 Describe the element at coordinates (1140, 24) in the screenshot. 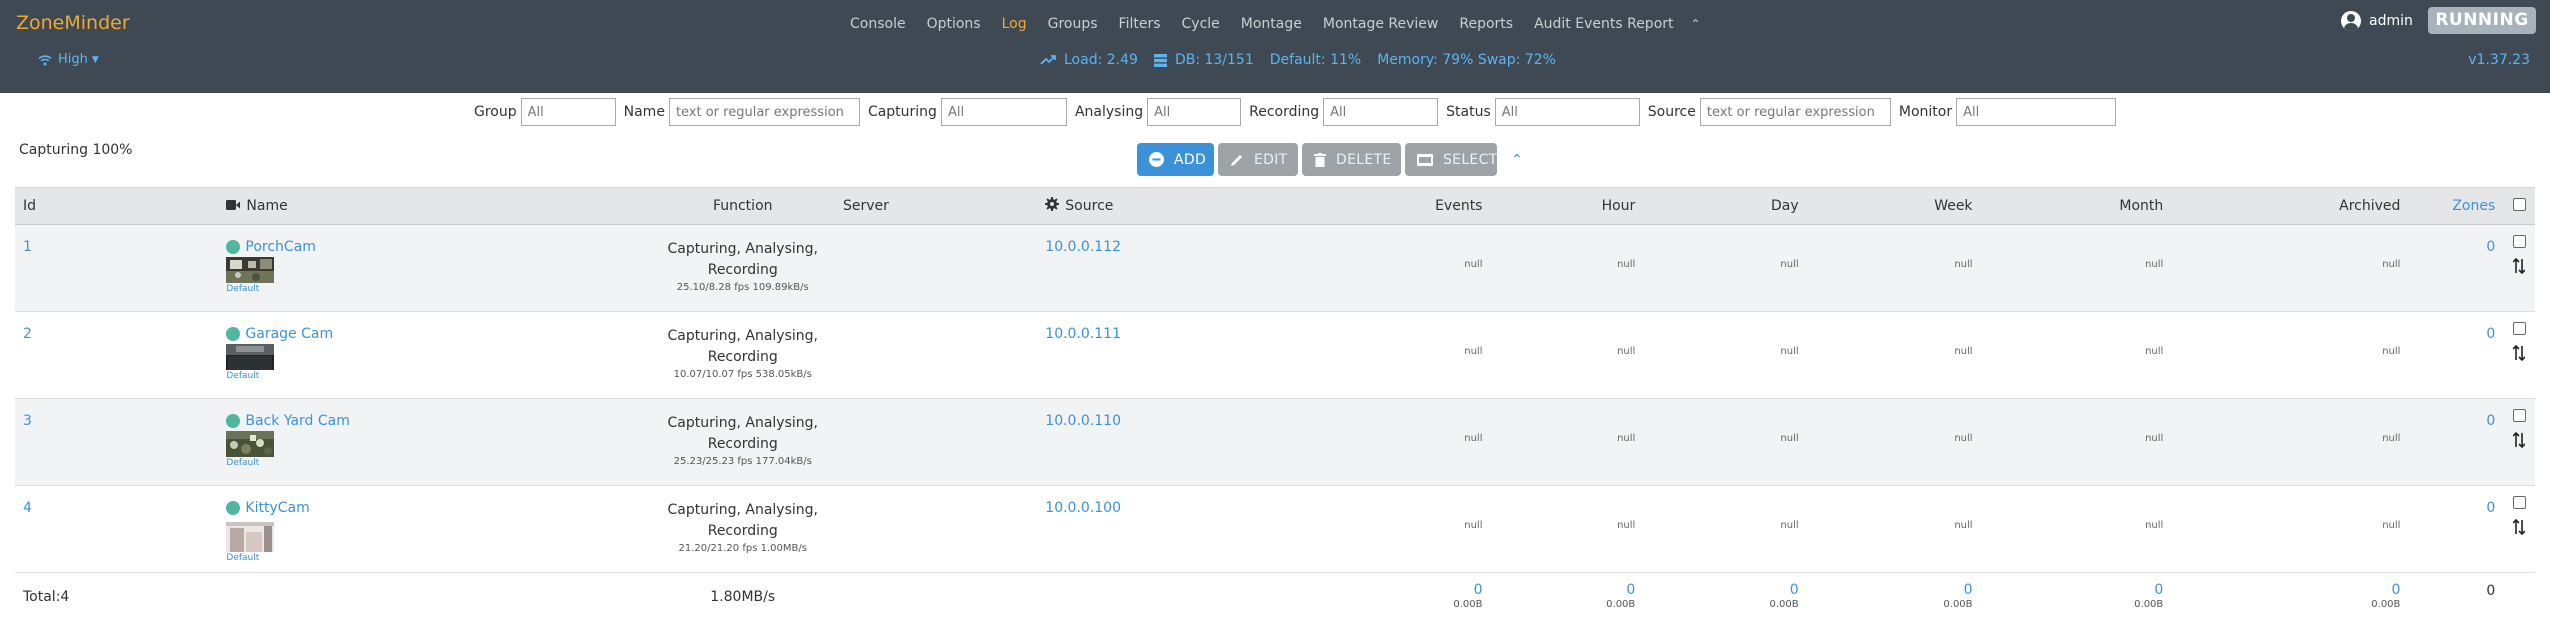

I see `nav-filters: Filters` at that location.